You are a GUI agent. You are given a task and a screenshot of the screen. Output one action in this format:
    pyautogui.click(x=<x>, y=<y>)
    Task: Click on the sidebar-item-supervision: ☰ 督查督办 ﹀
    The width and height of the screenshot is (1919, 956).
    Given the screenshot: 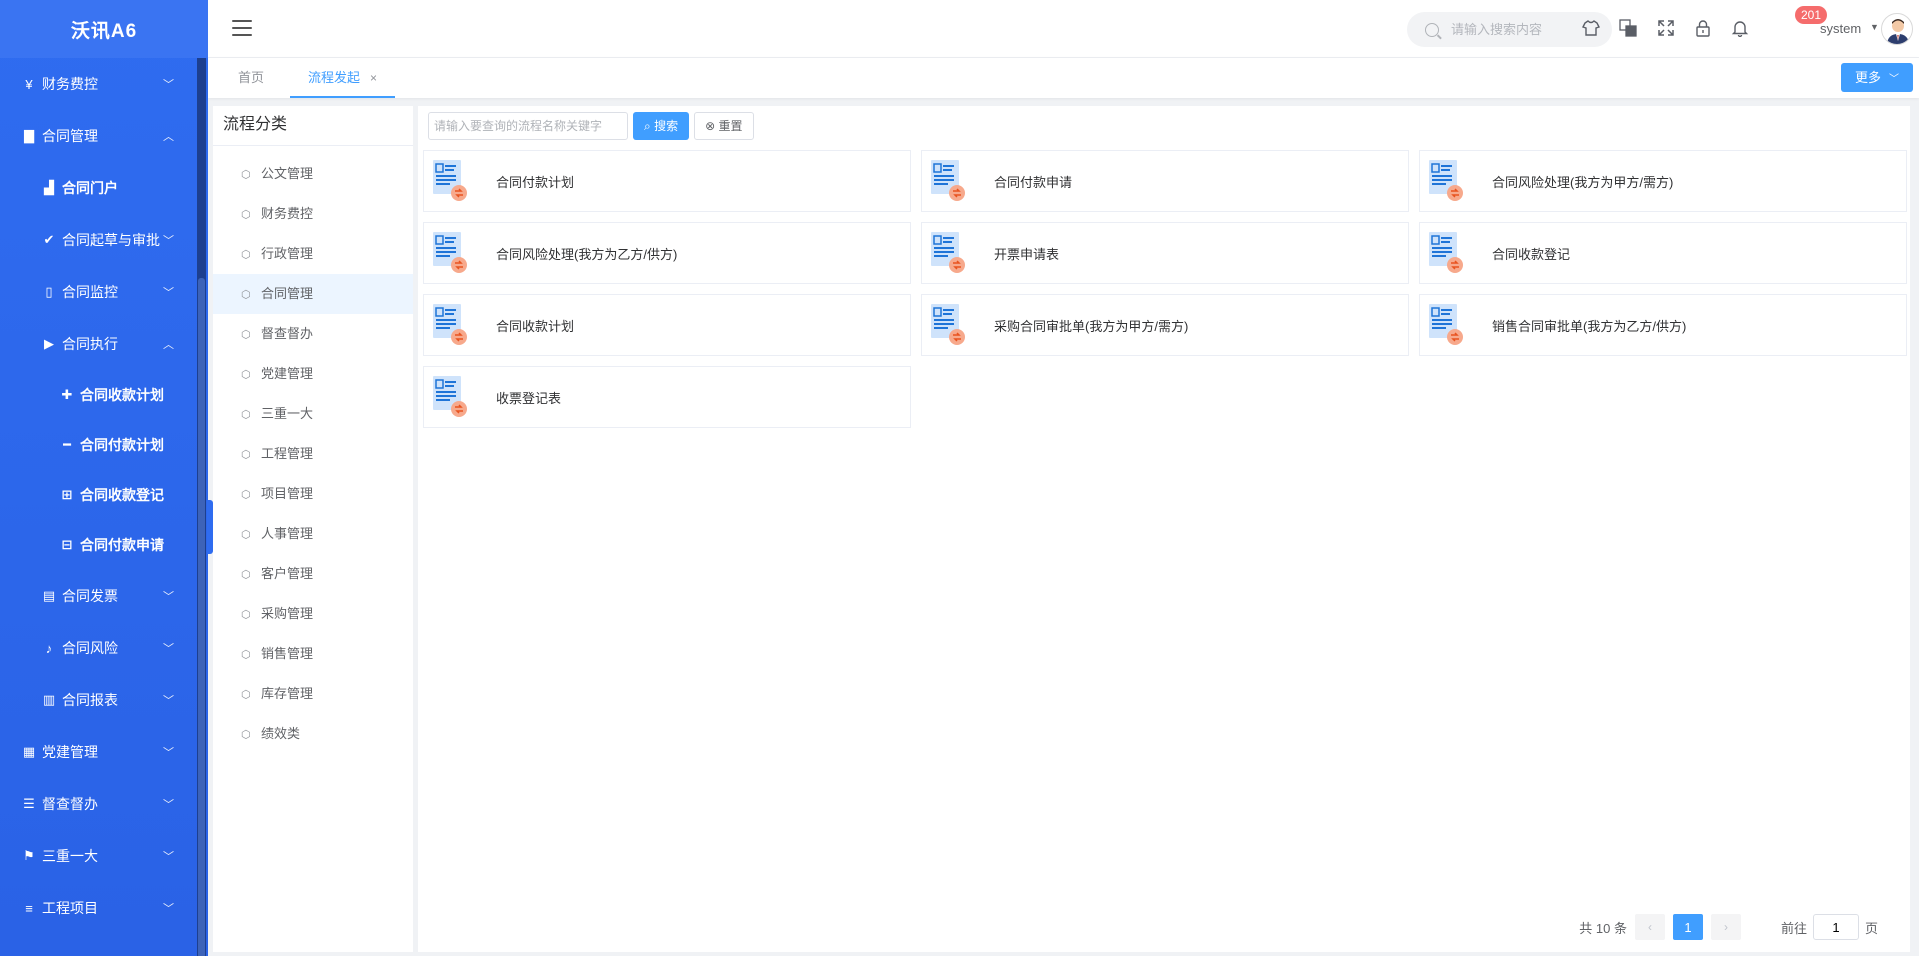 What is the action you would take?
    pyautogui.click(x=104, y=804)
    